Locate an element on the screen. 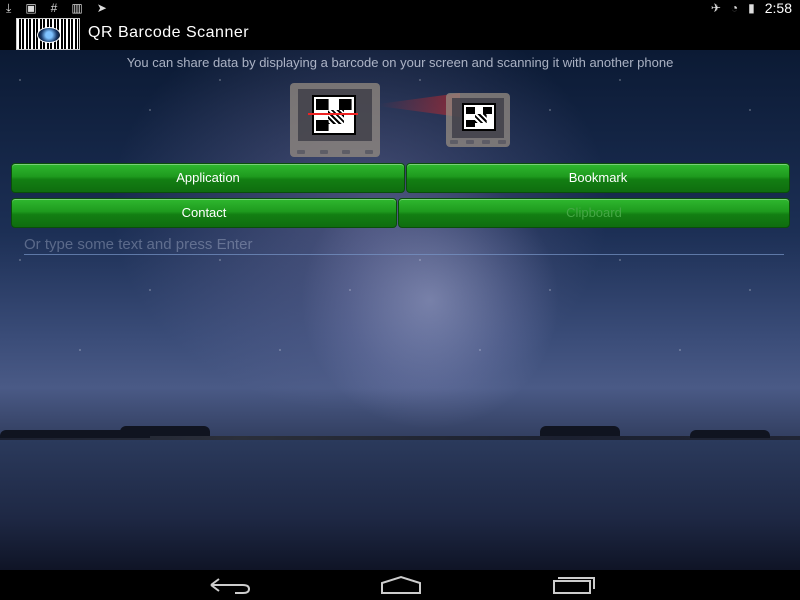 The height and width of the screenshot is (600, 800). notification-icons: ⤓ ▣ # ▥ ➤ is located at coordinates (56, 8).